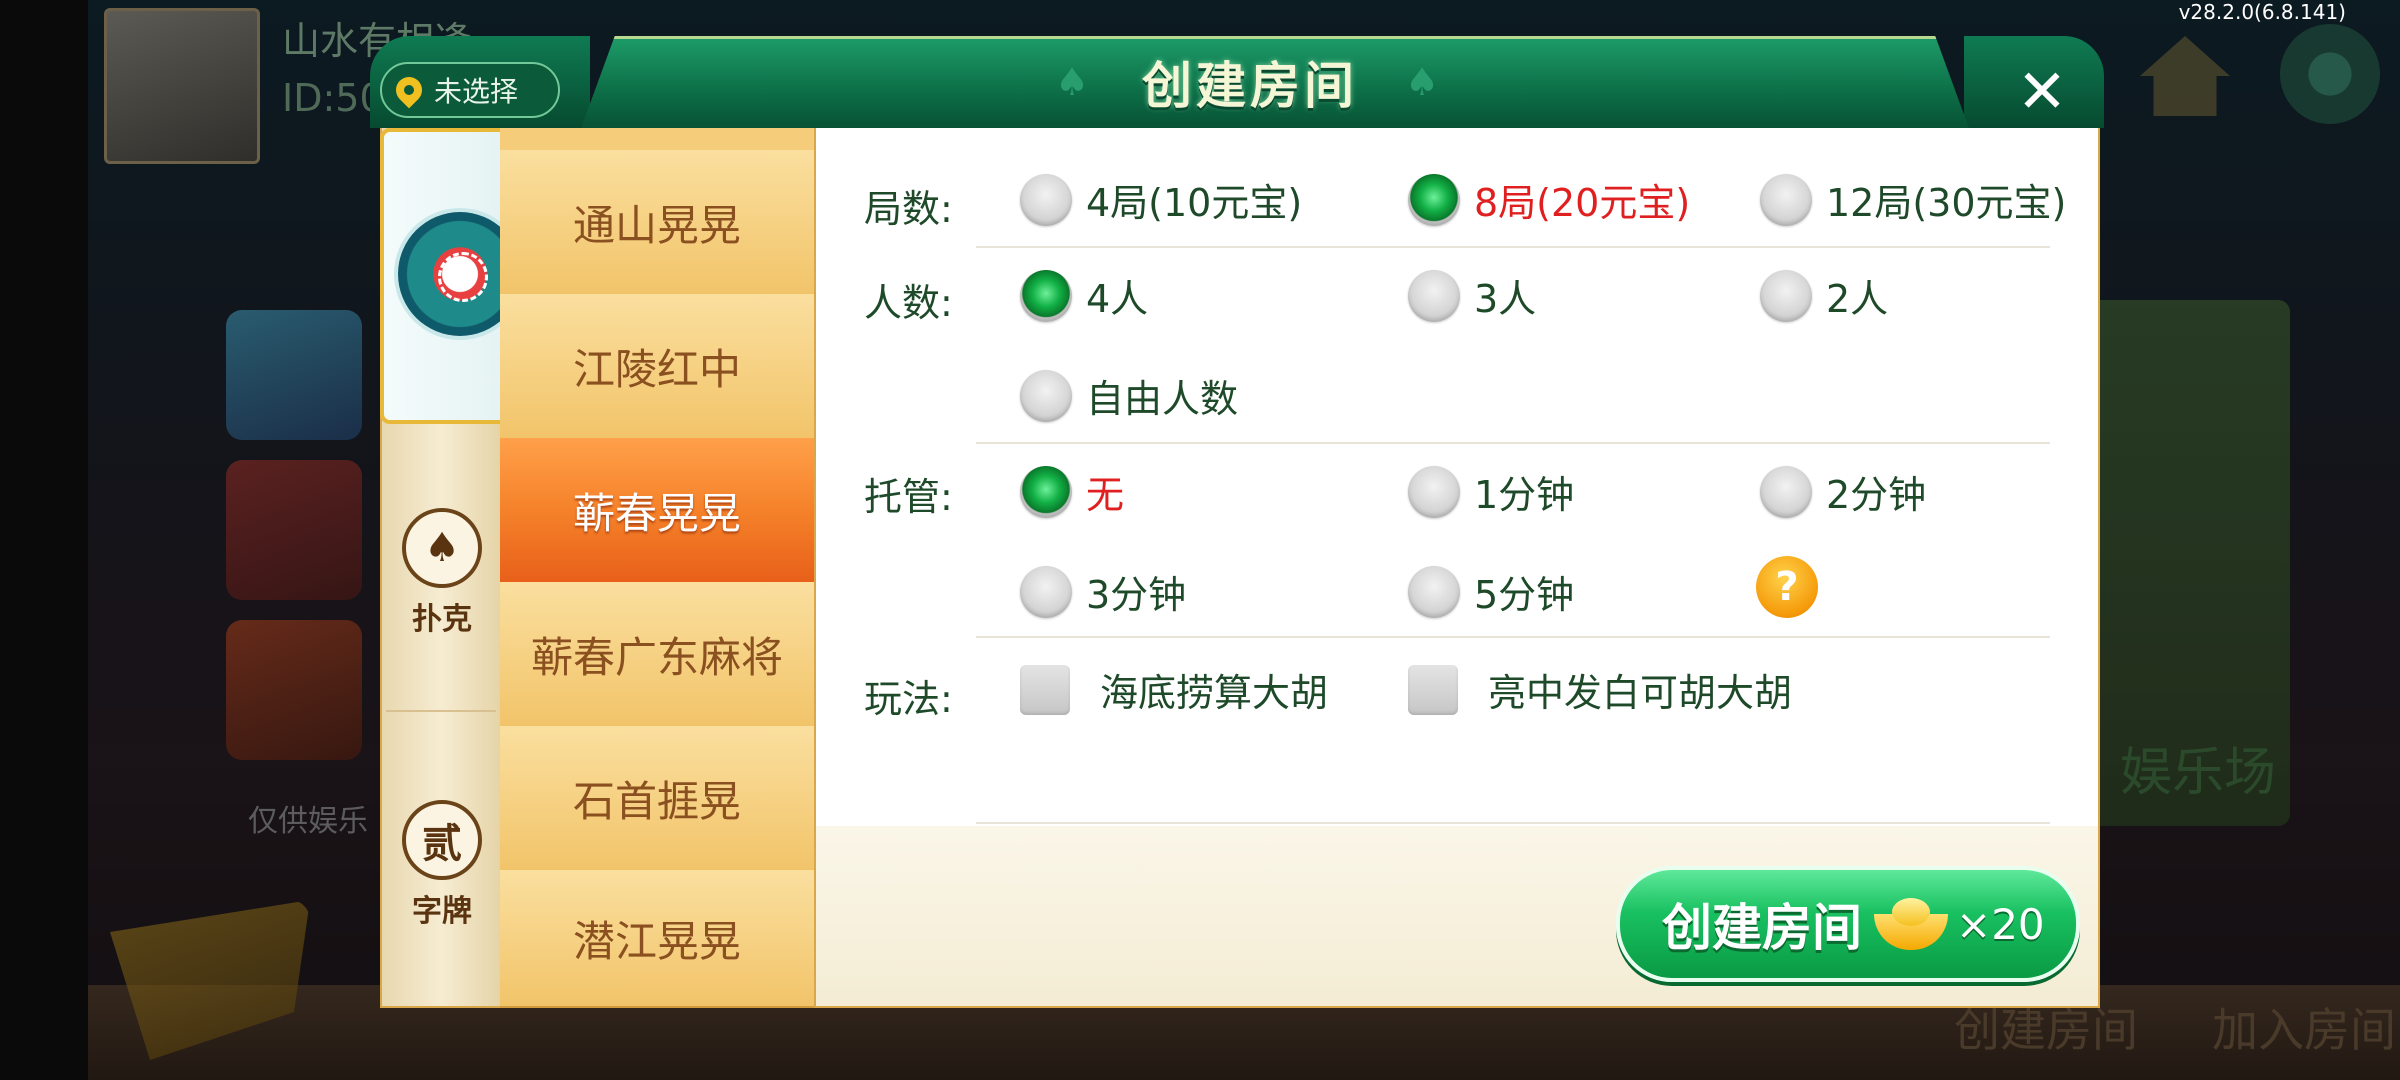 The height and width of the screenshot is (1080, 2400). Describe the element at coordinates (1762, 928) in the screenshot. I see `create-room-label: 创建房间` at that location.